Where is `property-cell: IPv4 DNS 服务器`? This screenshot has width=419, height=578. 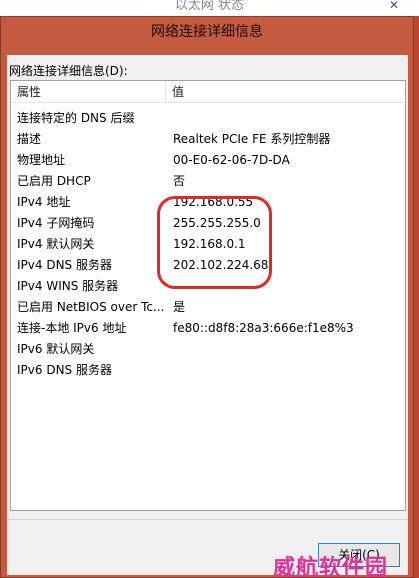 property-cell: IPv4 DNS 服务器 is located at coordinates (64, 265).